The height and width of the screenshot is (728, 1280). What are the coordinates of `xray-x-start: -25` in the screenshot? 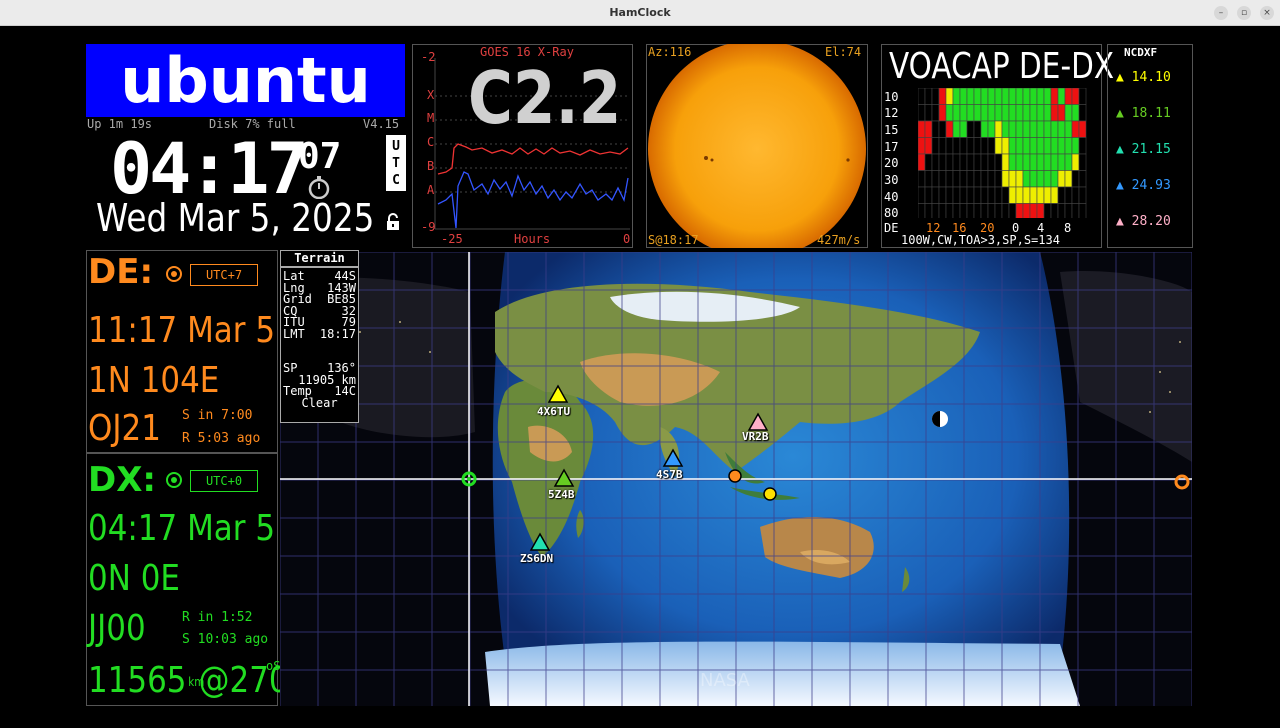 It's located at (452, 239).